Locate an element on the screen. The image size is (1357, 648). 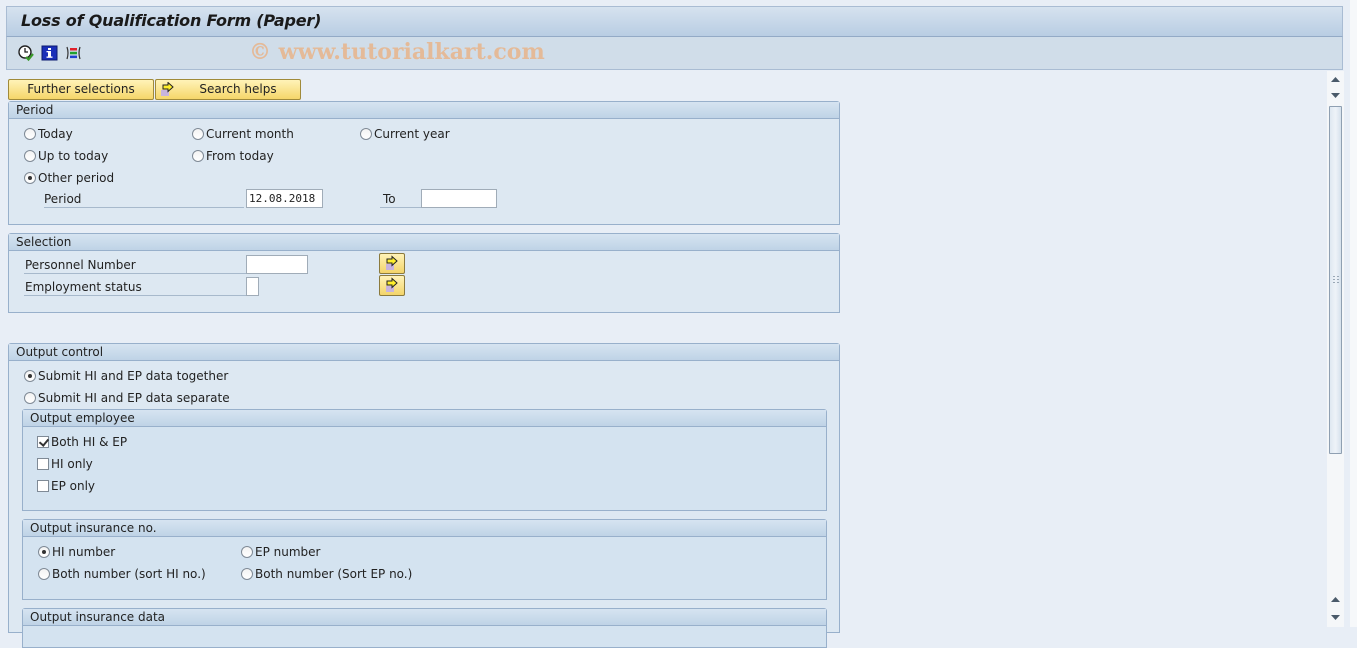
search-helps-button: Search helps is located at coordinates (228, 89).